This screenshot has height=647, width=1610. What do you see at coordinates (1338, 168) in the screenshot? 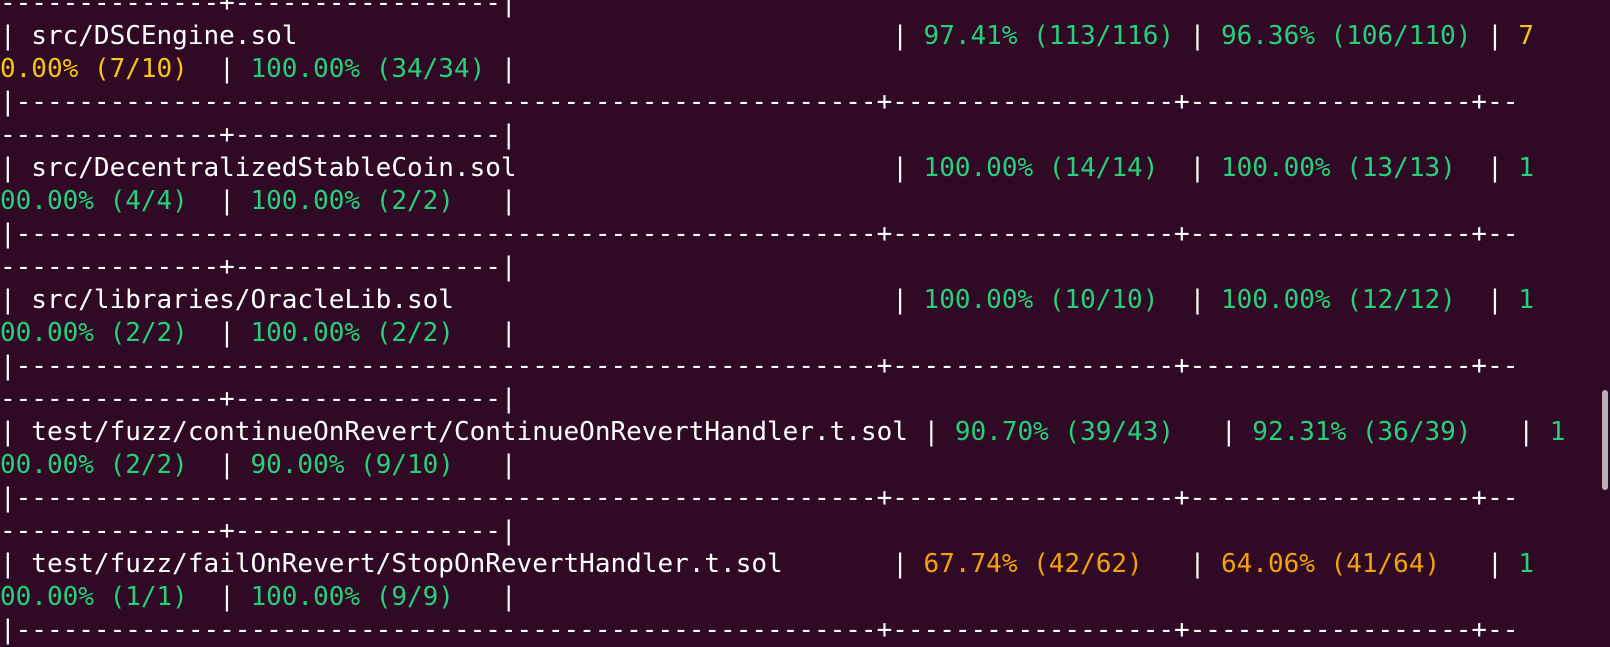
I see `coverage-value: 100.00% (13/13)` at bounding box center [1338, 168].